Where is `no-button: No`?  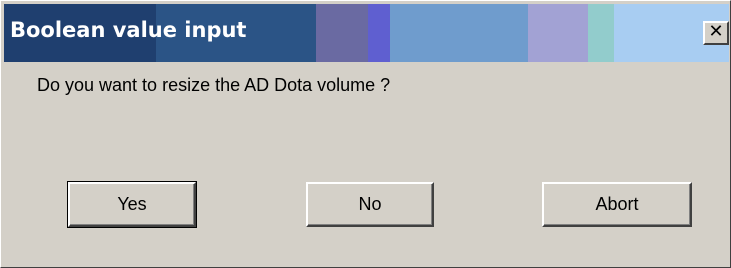
no-button: No is located at coordinates (370, 204).